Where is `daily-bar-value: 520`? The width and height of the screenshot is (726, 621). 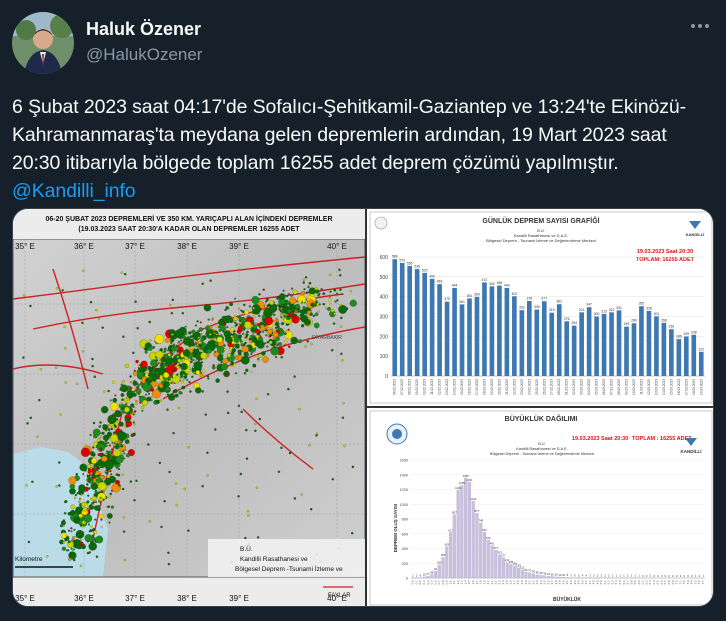
daily-bar-value: 520 is located at coordinates (425, 270).